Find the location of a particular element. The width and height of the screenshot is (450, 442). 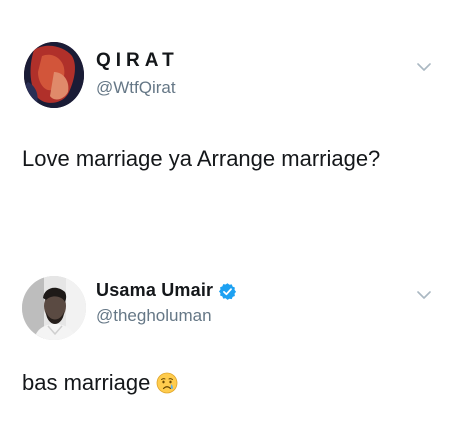

user-handle: @thegholuman is located at coordinates (154, 316).